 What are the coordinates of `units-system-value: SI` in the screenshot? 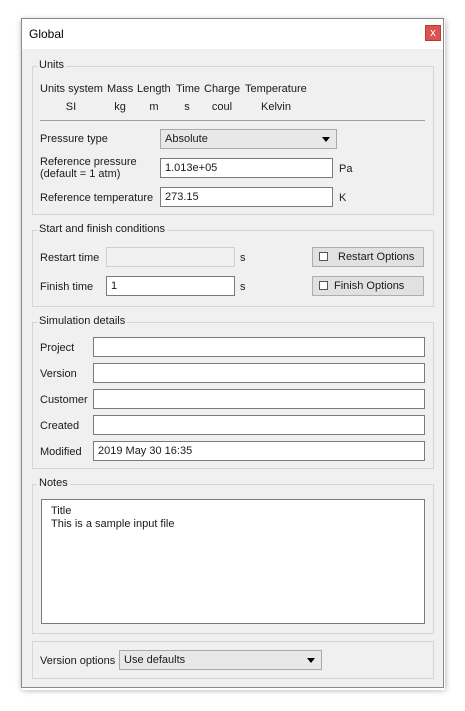 It's located at (71, 107).